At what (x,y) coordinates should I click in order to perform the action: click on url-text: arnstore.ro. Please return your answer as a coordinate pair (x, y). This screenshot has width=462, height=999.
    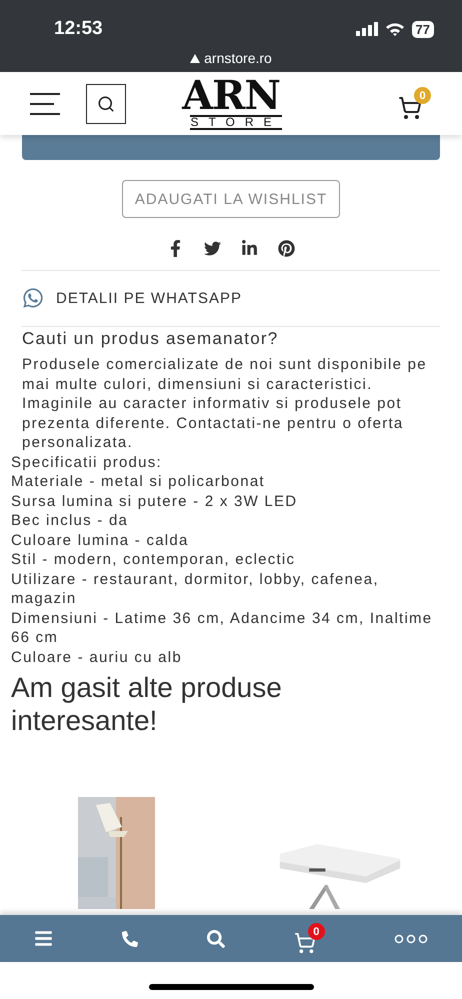
    Looking at the image, I should click on (238, 58).